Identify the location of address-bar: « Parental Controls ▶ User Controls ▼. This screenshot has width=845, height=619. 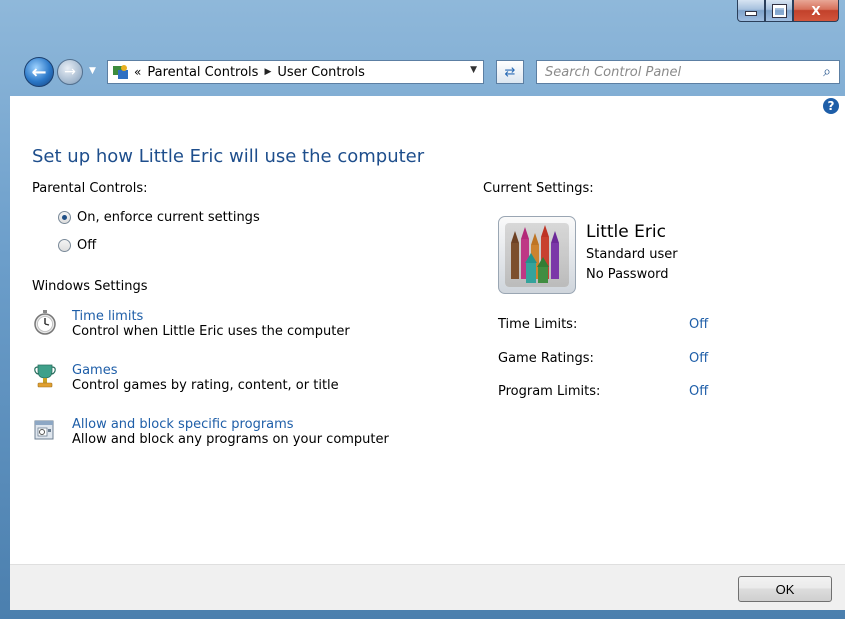
(295, 72).